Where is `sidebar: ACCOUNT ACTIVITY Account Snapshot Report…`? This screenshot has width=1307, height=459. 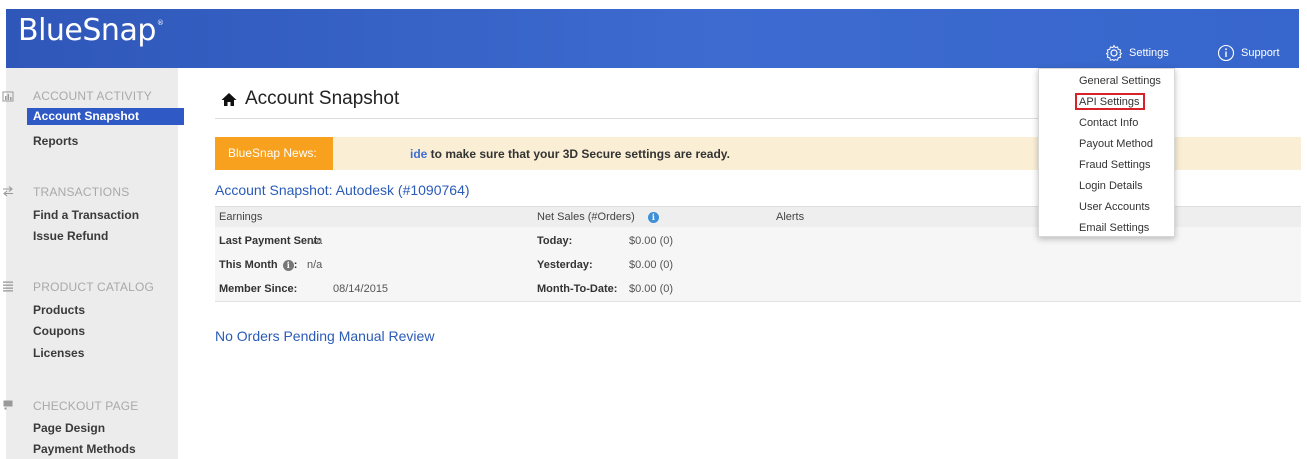 sidebar: ACCOUNT ACTIVITY Account Snapshot Report… is located at coordinates (93, 263).